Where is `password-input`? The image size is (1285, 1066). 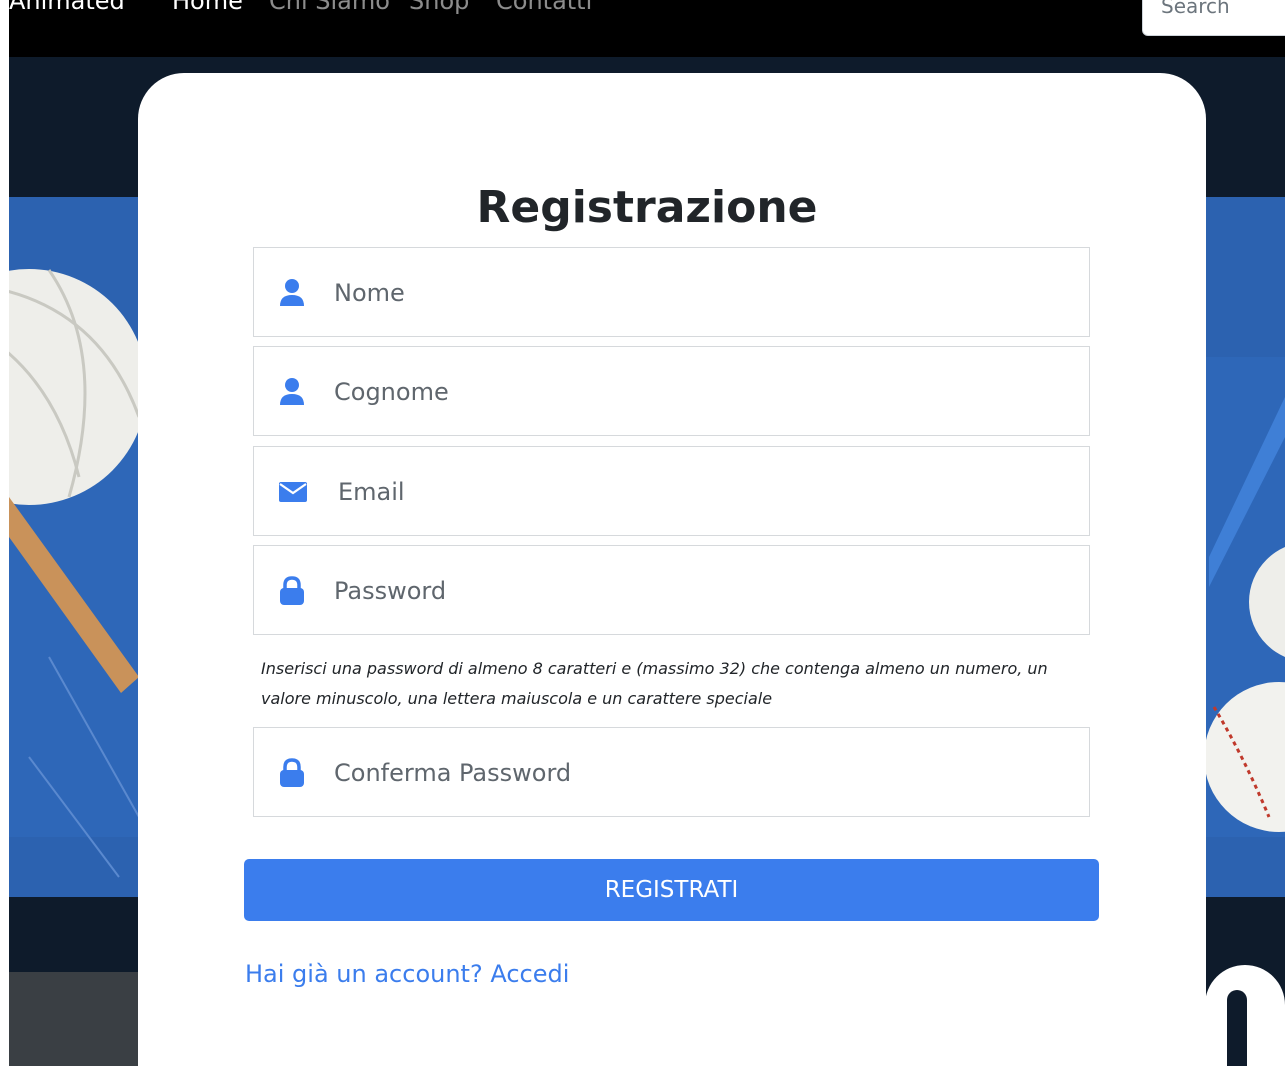 password-input is located at coordinates (694, 591).